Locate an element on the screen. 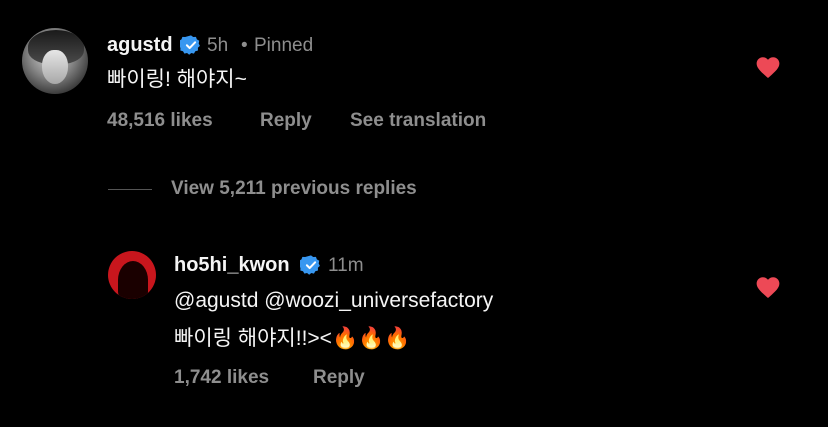 The width and height of the screenshot is (828, 427). comment-time: 11m is located at coordinates (346, 265).